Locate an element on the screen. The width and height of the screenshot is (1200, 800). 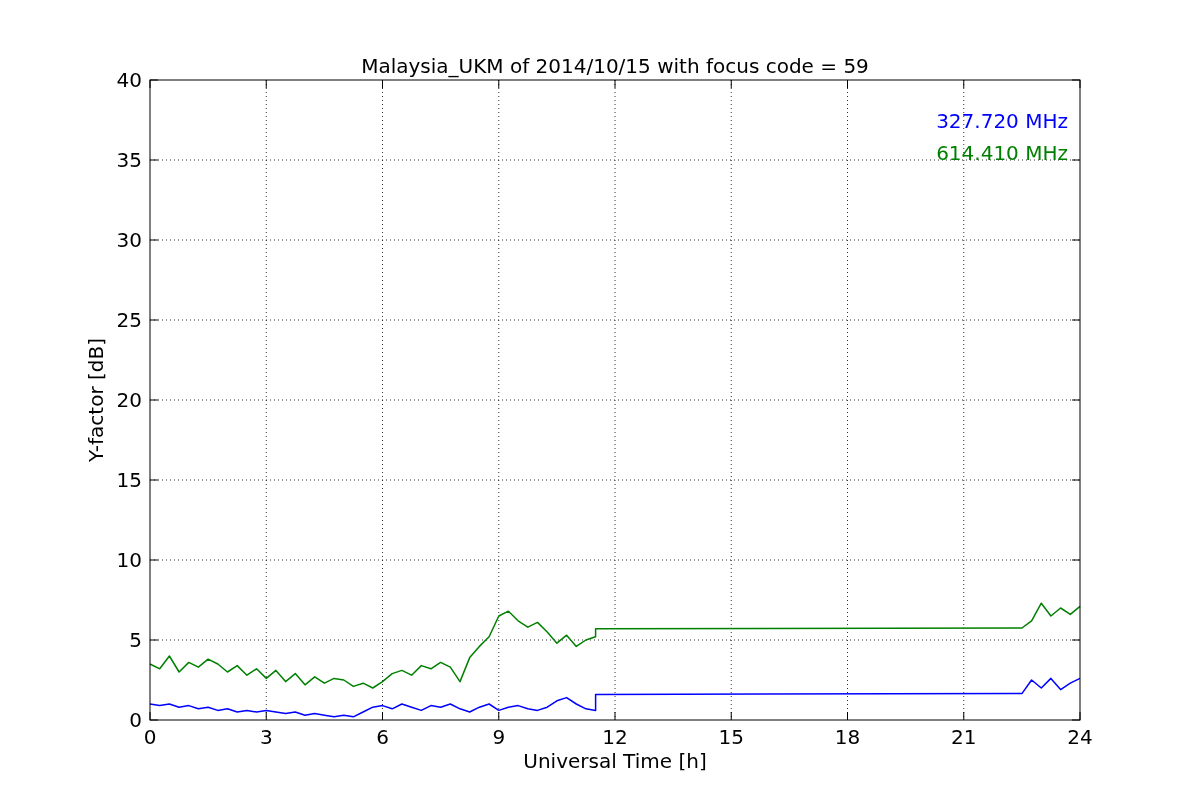
y-tick-label: 30 is located at coordinates (129, 240).